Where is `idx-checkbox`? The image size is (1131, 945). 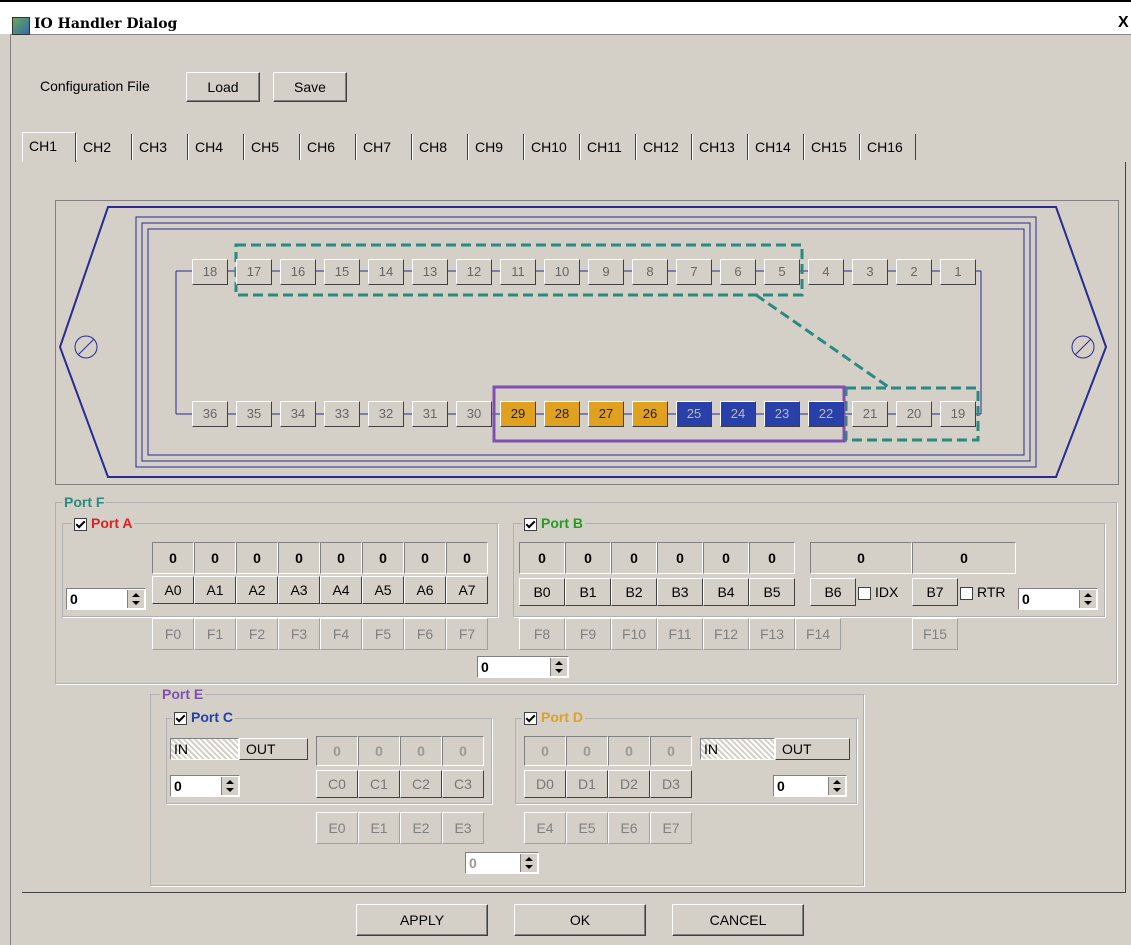 idx-checkbox is located at coordinates (864, 593).